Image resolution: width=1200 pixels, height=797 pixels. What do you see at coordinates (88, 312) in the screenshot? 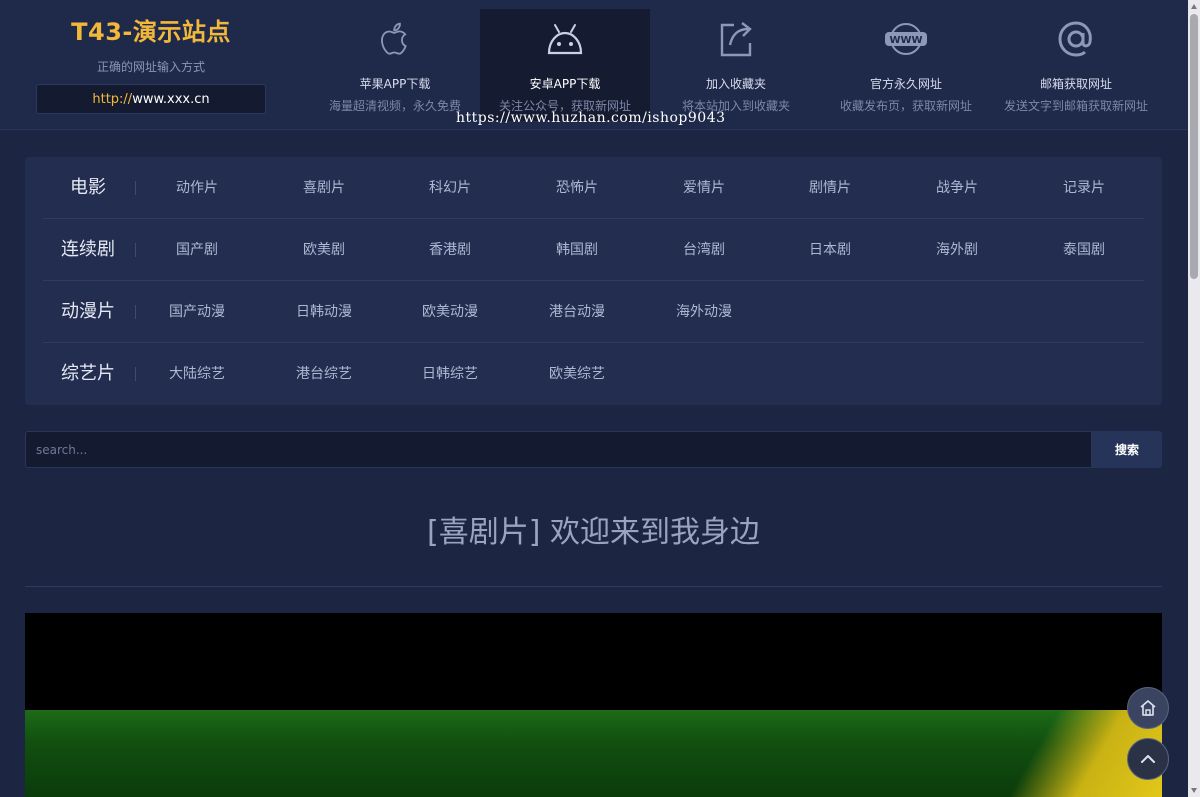
I see `category-title: 动漫片` at bounding box center [88, 312].